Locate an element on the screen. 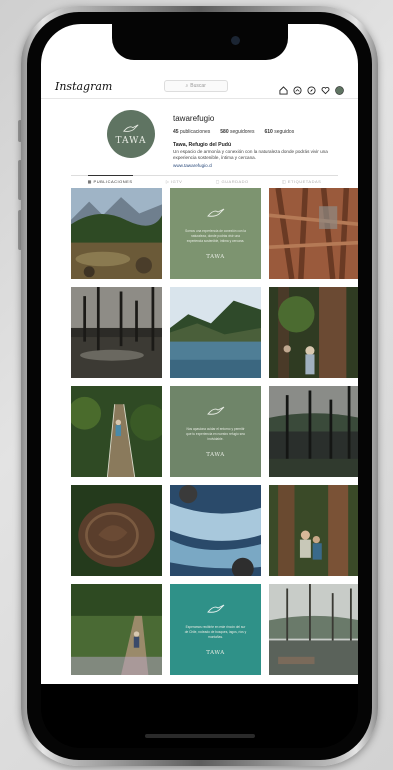 The image size is (393, 770). search-placeholder: Buscar is located at coordinates (198, 86).